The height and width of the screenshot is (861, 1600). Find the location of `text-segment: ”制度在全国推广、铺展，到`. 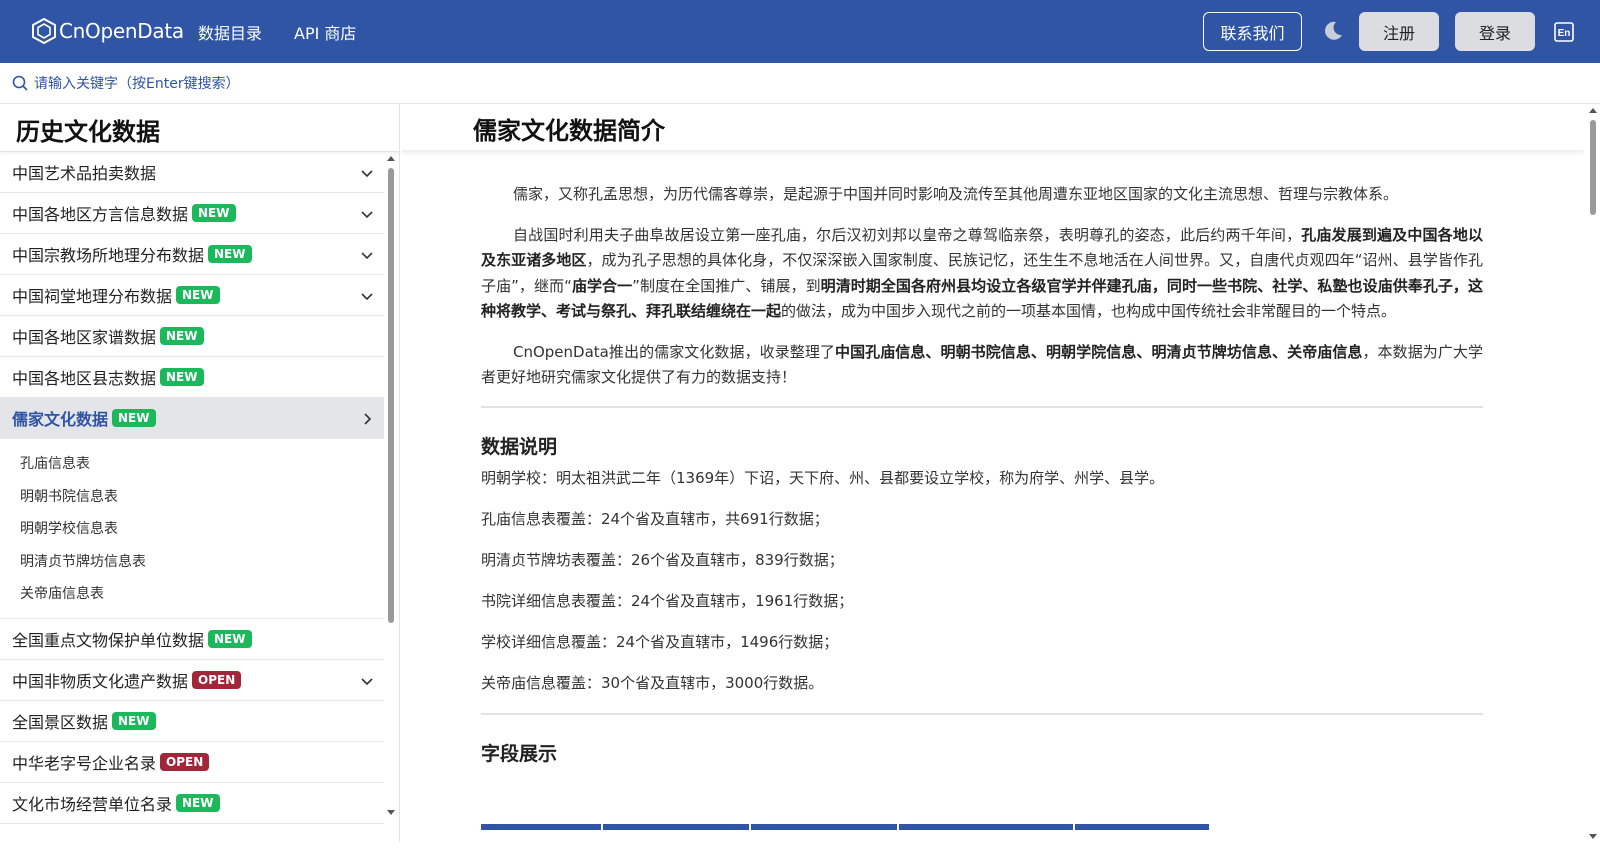

text-segment: ”制度在全国推广、铺展，到 is located at coordinates (726, 285).